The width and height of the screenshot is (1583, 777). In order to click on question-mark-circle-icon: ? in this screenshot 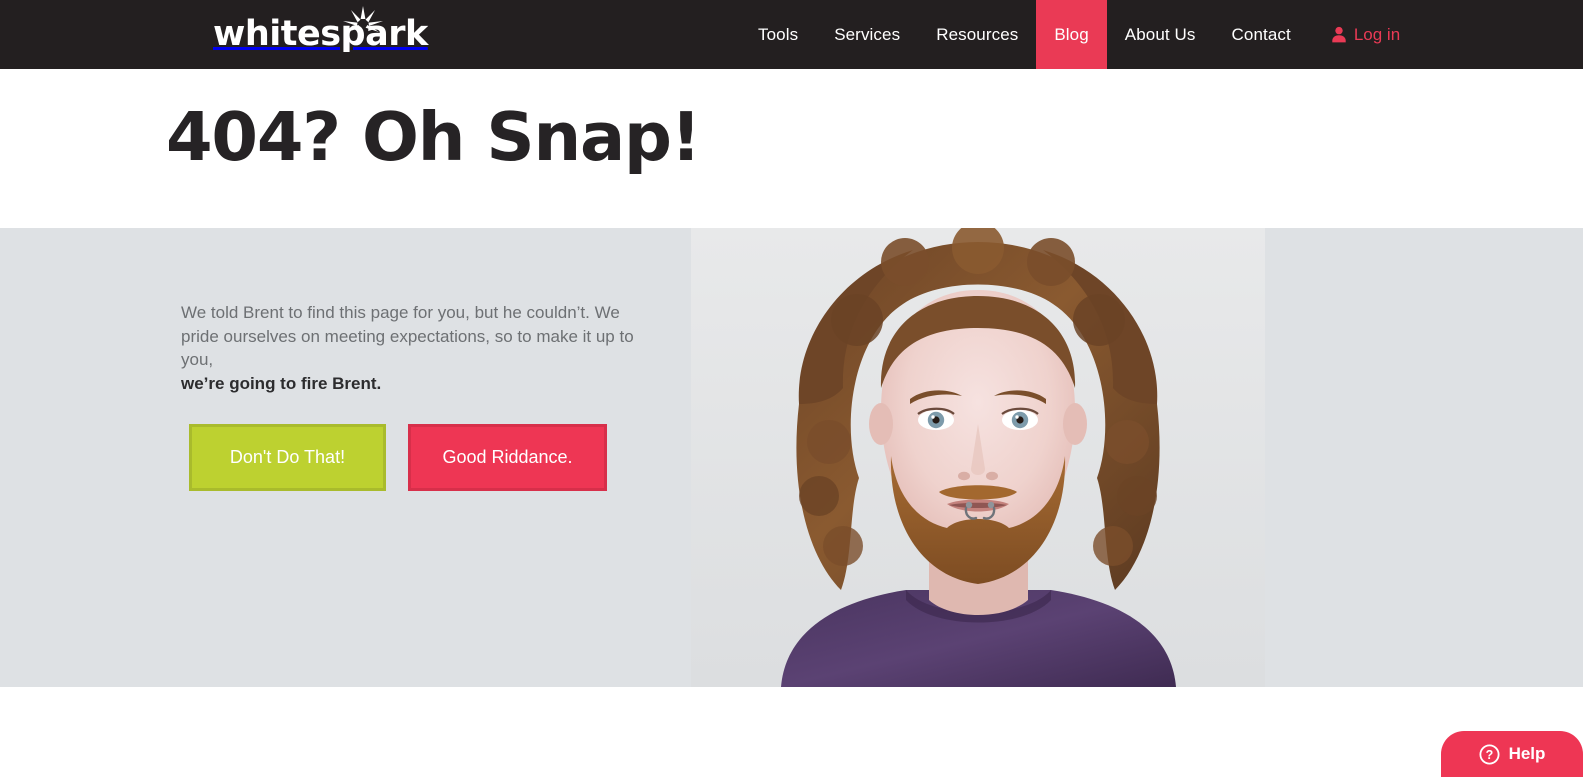, I will do `click(1489, 754)`.